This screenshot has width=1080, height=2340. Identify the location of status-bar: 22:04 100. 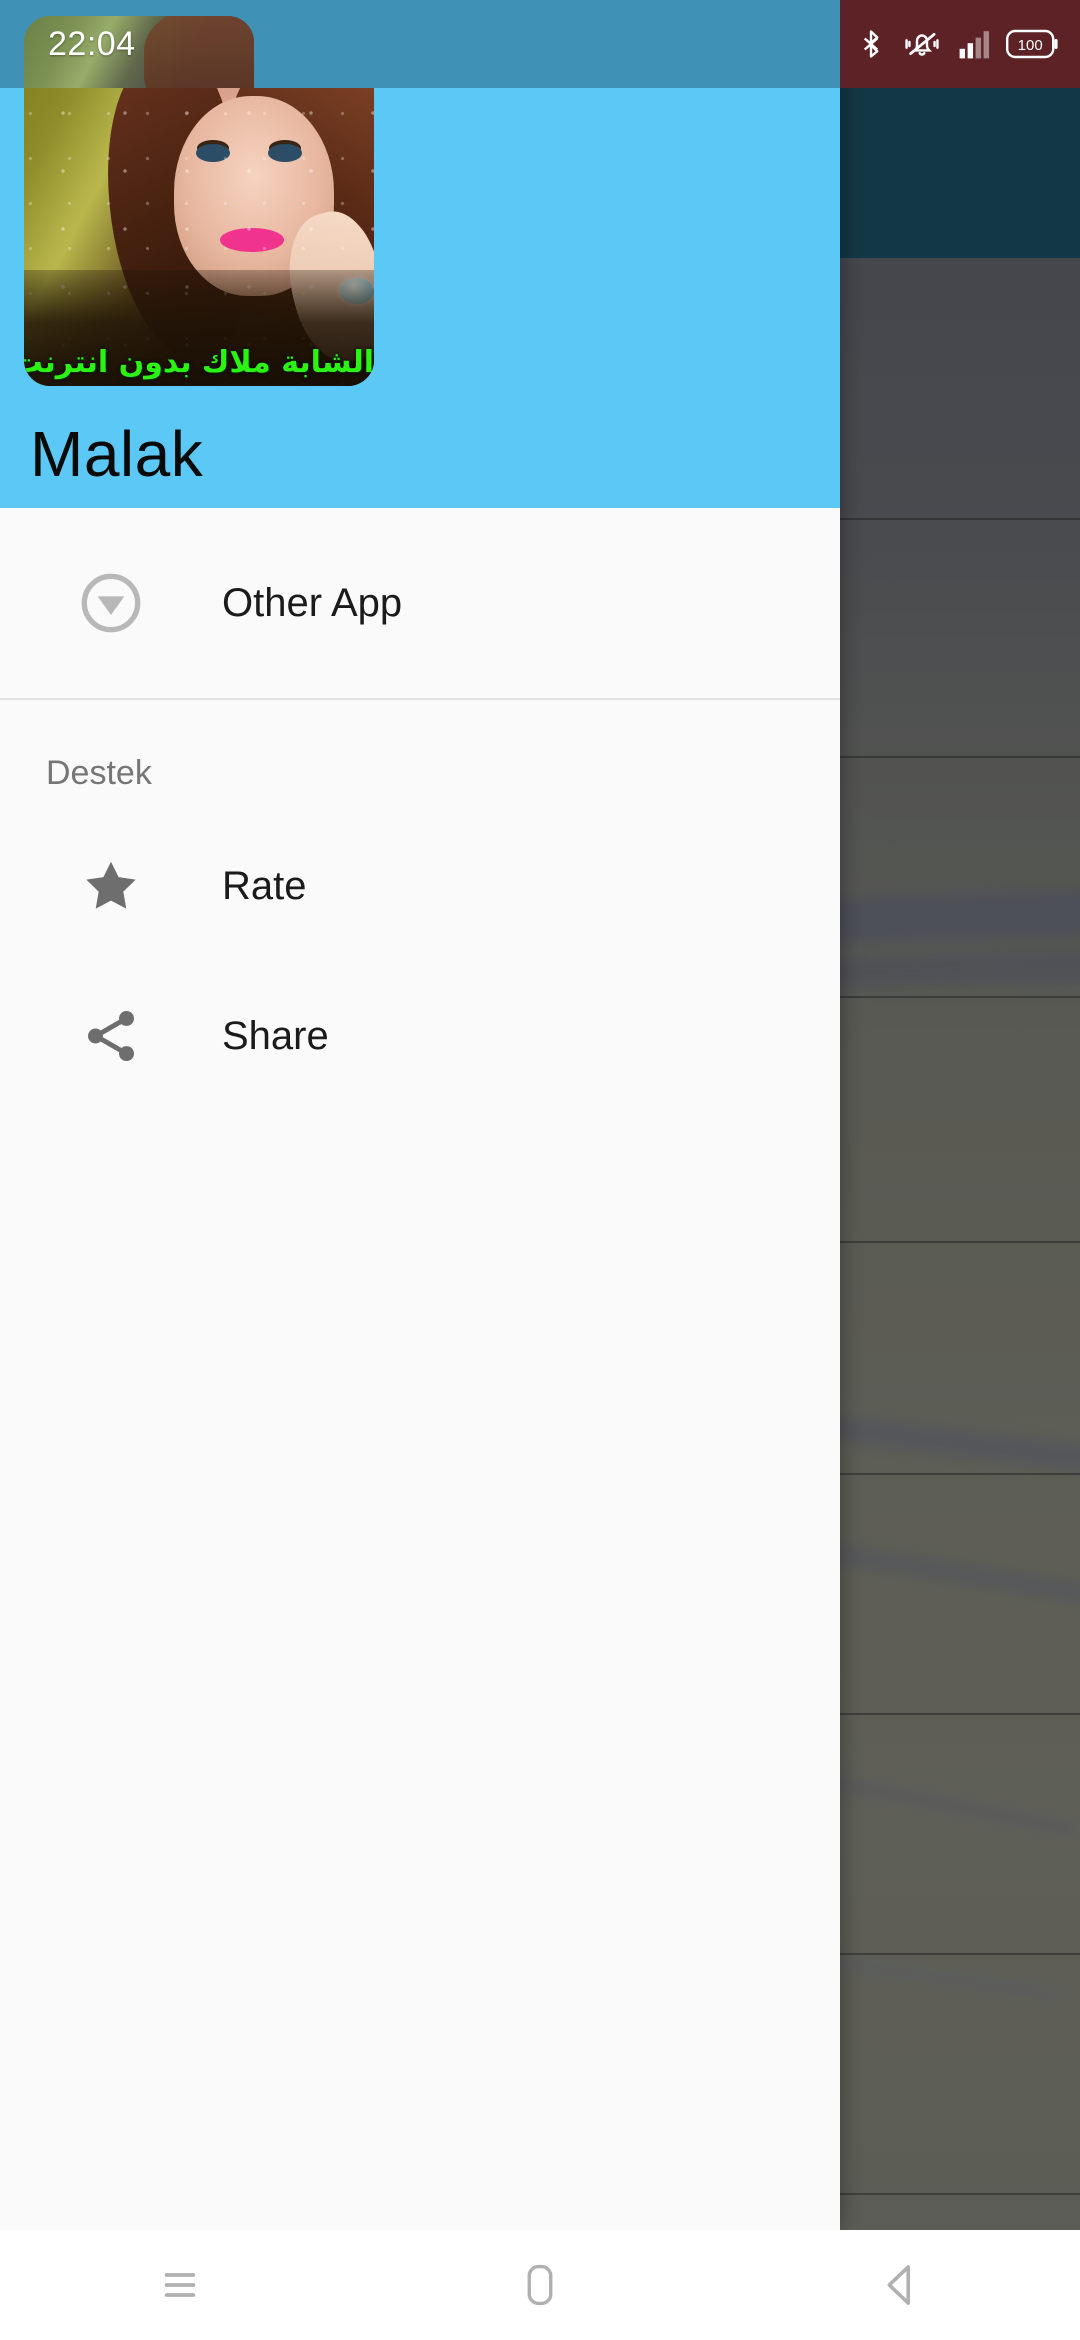
(540, 44).